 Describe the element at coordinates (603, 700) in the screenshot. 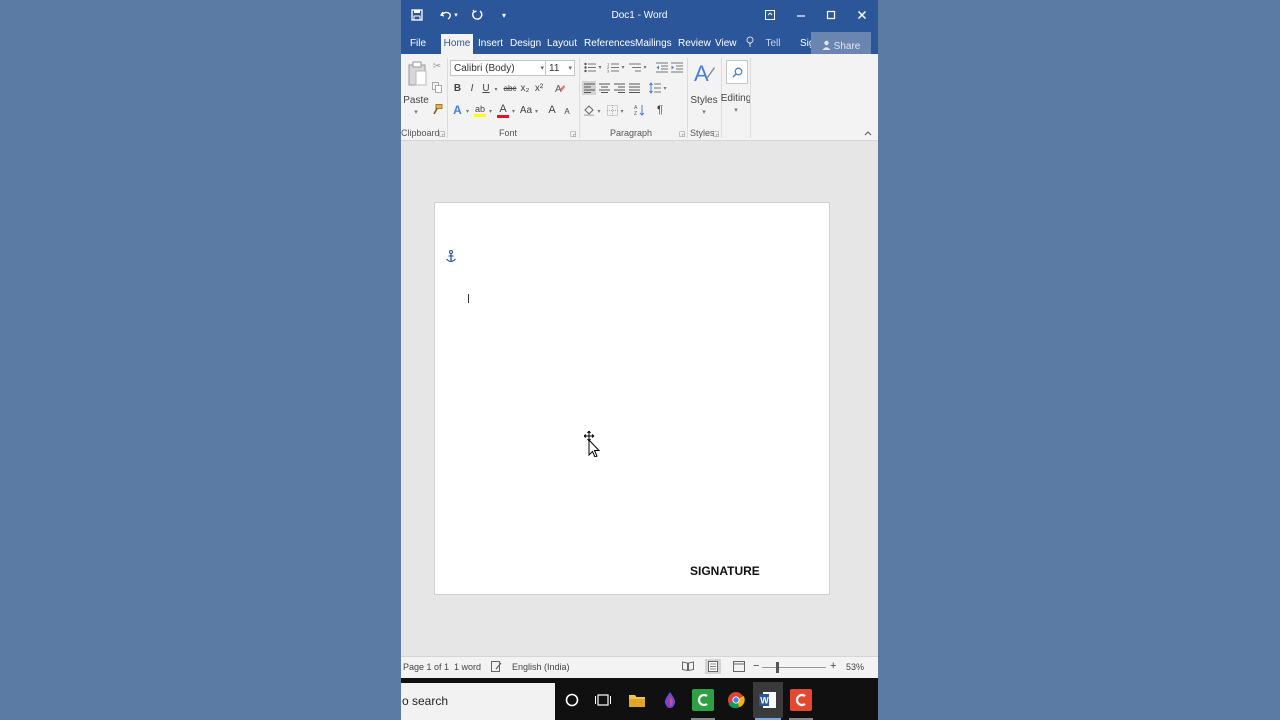

I see `task-view-icon` at that location.